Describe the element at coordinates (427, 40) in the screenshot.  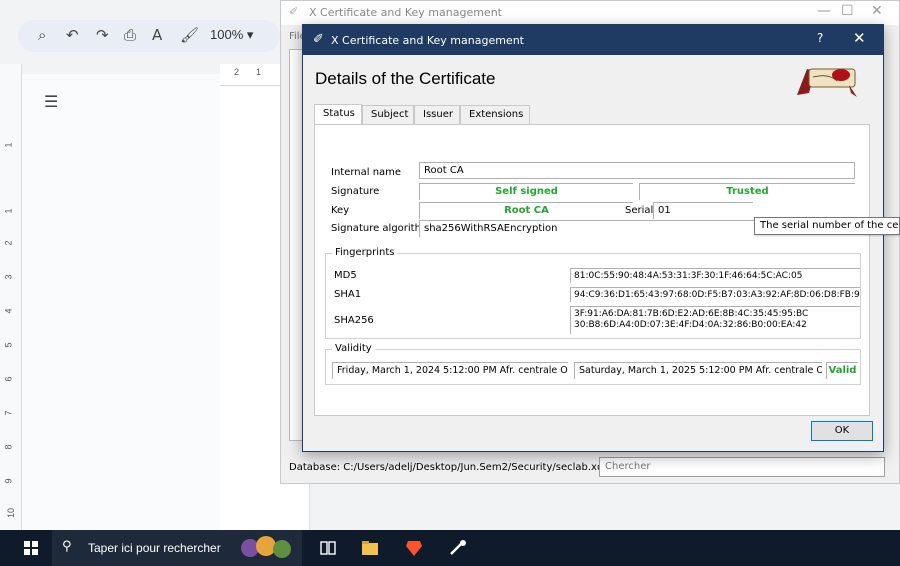
I see `dialog-title: X Certificate and Key management` at that location.